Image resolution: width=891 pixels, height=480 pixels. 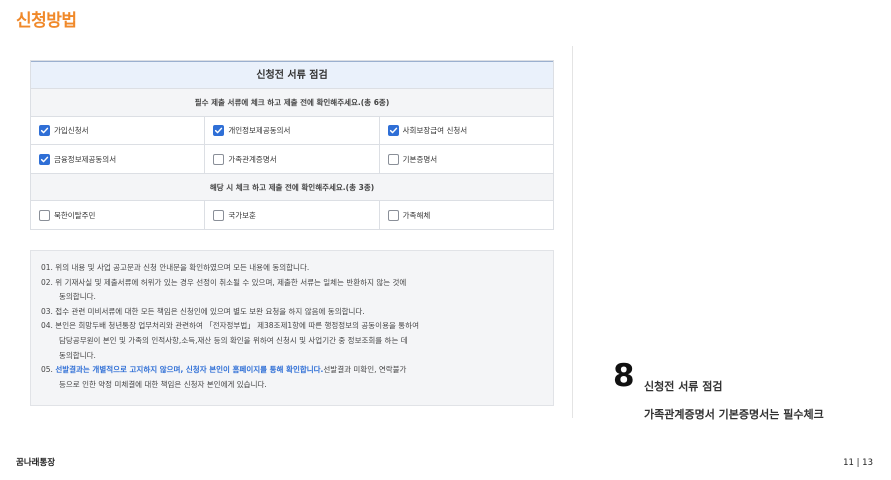 What do you see at coordinates (572, 232) in the screenshot?
I see `divider` at bounding box center [572, 232].